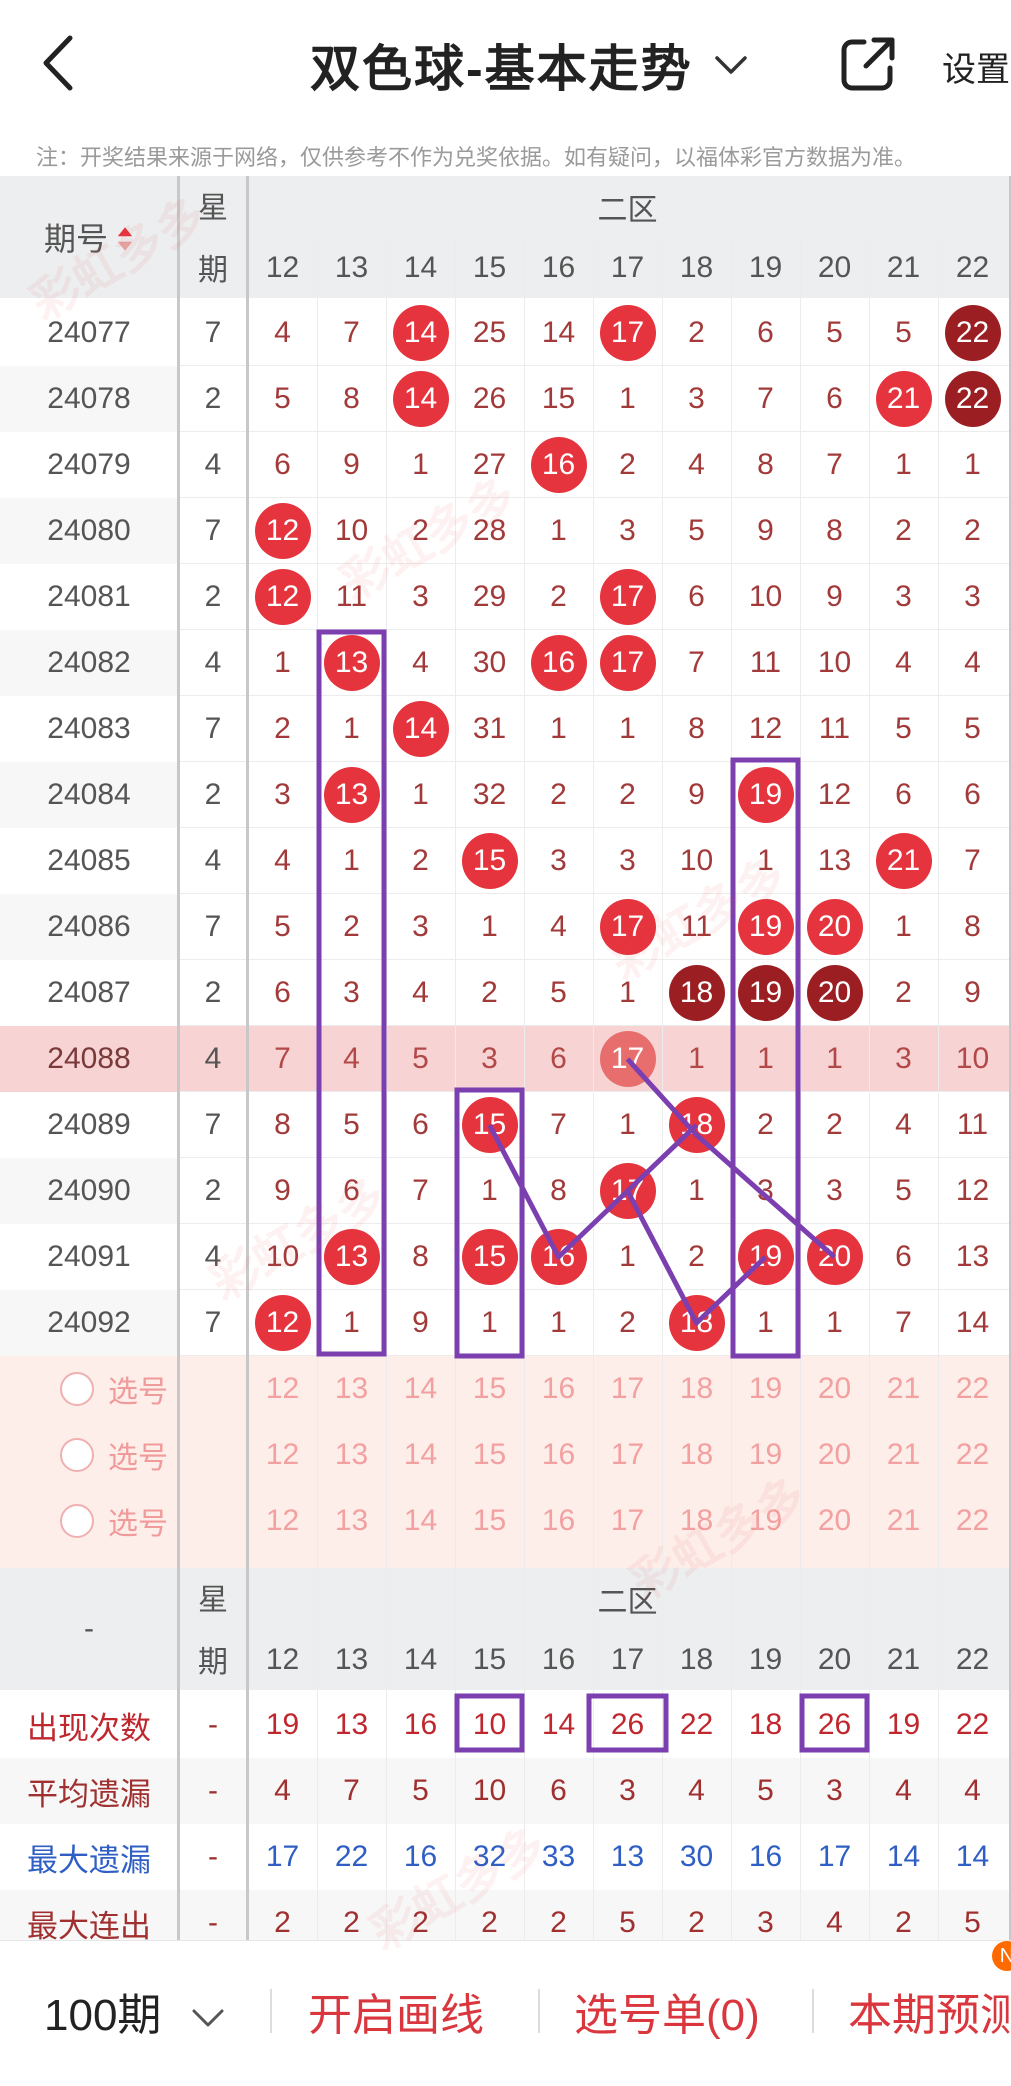  Describe the element at coordinates (1001, 1956) in the screenshot. I see `new-badge: N` at that location.